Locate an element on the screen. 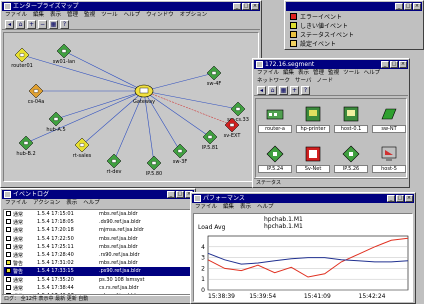 The image size is (424, 304). log-row: 通常 1.5.4 17:28:40 .rs90.ref.jsa.bldr is located at coordinates (98, 255).